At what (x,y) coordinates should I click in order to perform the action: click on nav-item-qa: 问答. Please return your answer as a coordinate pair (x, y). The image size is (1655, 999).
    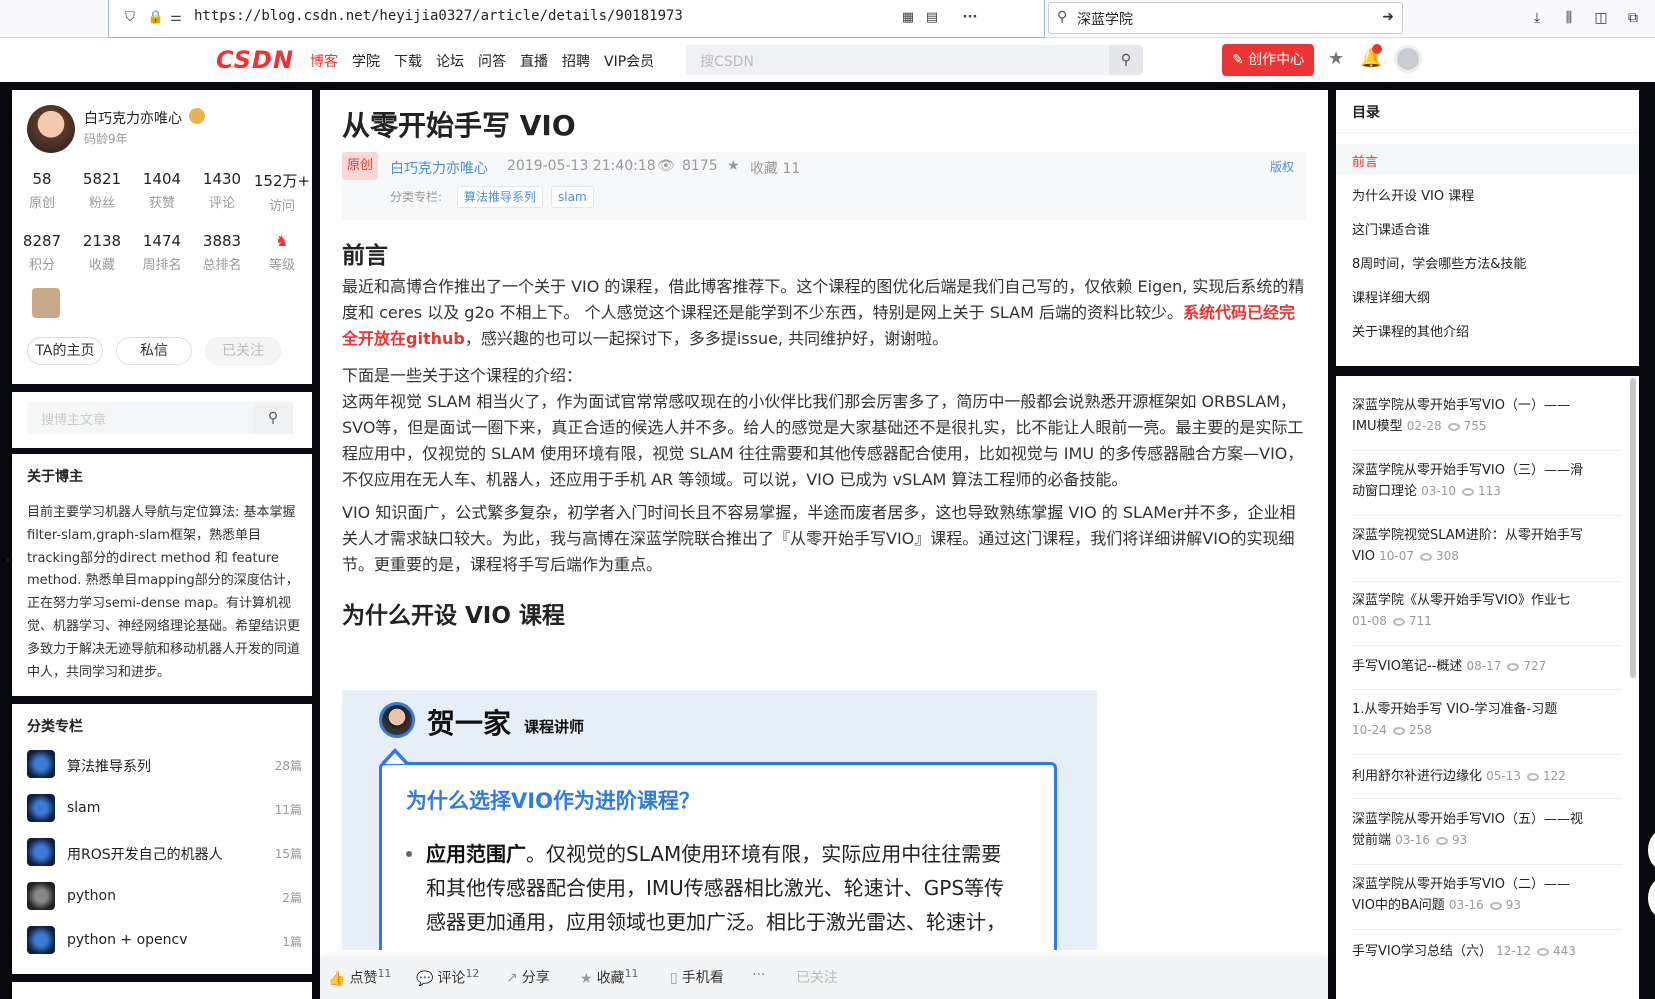
    Looking at the image, I should click on (492, 61).